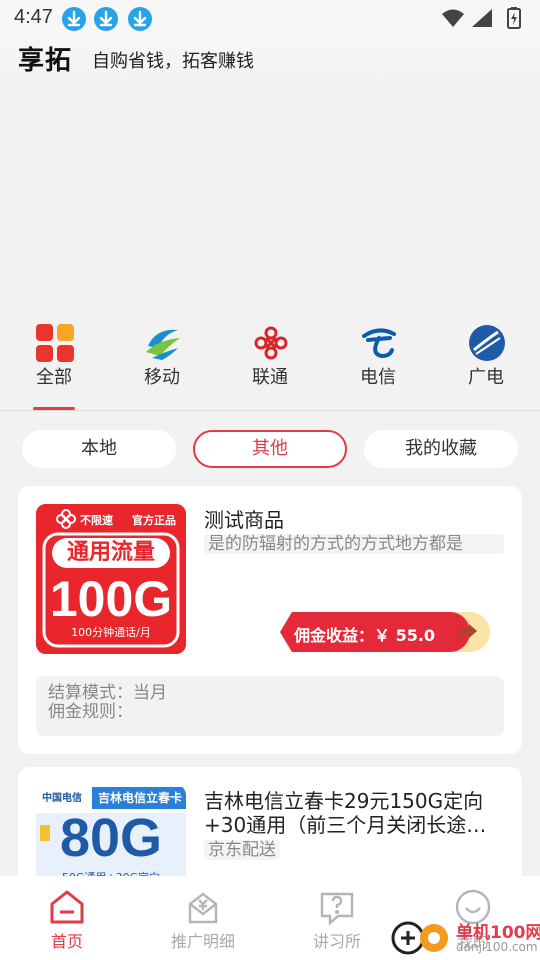 The height and width of the screenshot is (960, 540). Describe the element at coordinates (271, 343) in the screenshot. I see `china-unicom-icon` at that location.